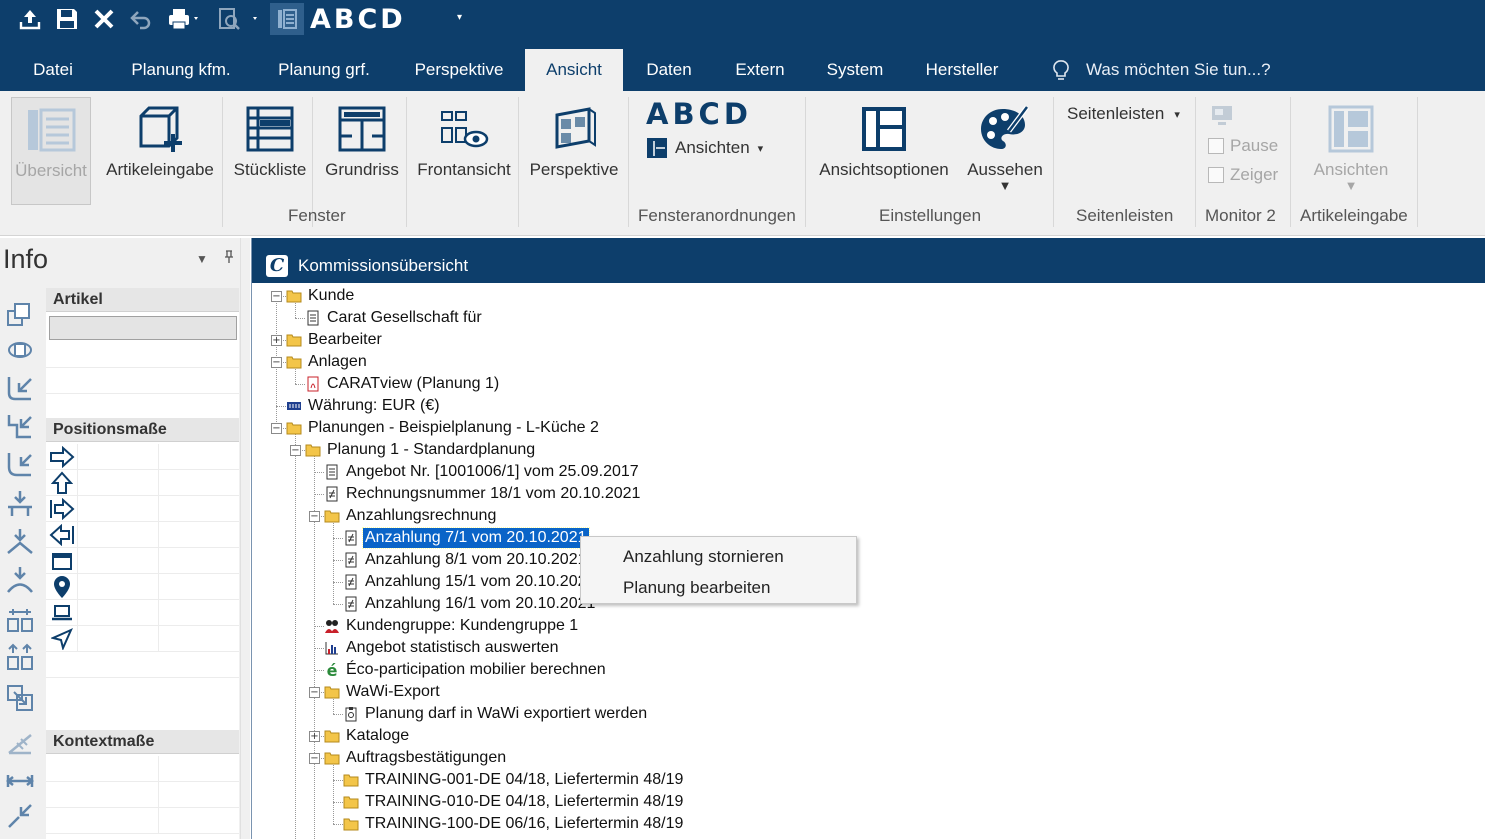 The width and height of the screenshot is (1485, 839). I want to click on panel-splitter, so click(245, 538).